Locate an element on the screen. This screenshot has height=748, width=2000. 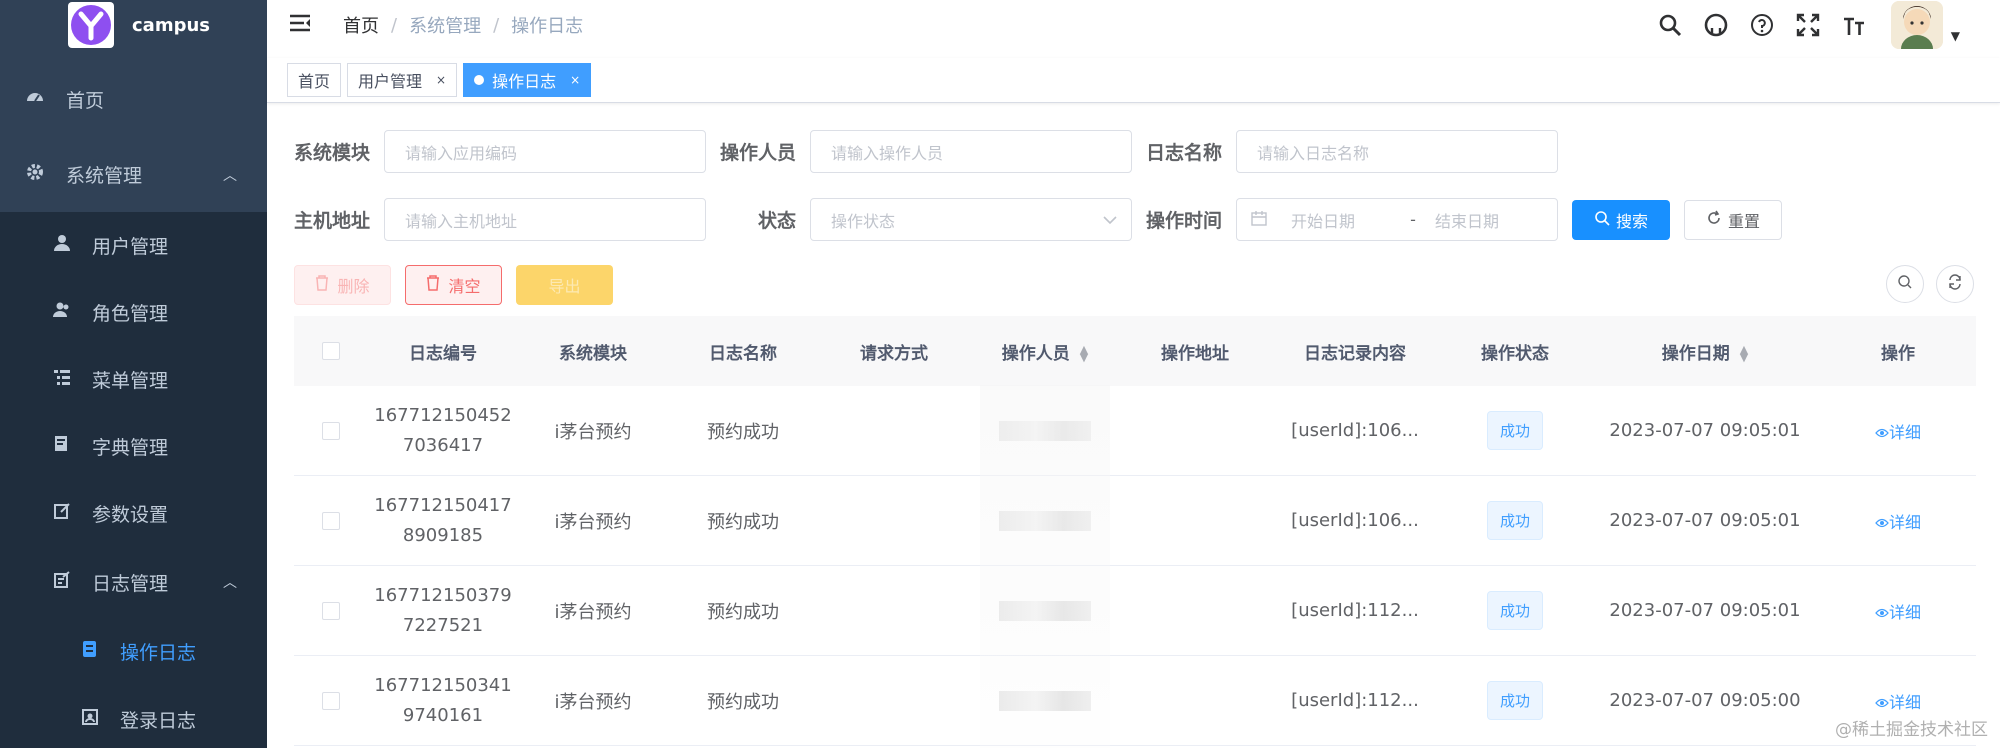
toggle-search-button is located at coordinates (1905, 284).